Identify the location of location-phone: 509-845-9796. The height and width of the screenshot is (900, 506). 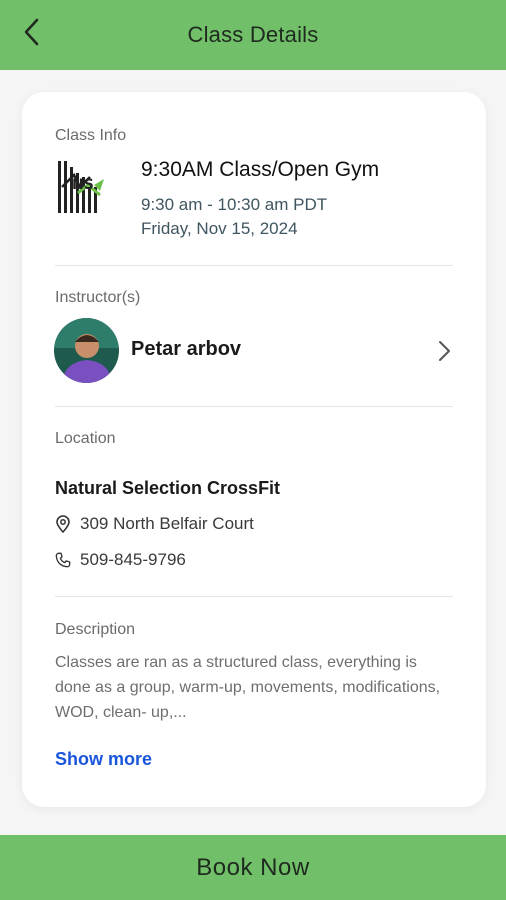
(133, 559).